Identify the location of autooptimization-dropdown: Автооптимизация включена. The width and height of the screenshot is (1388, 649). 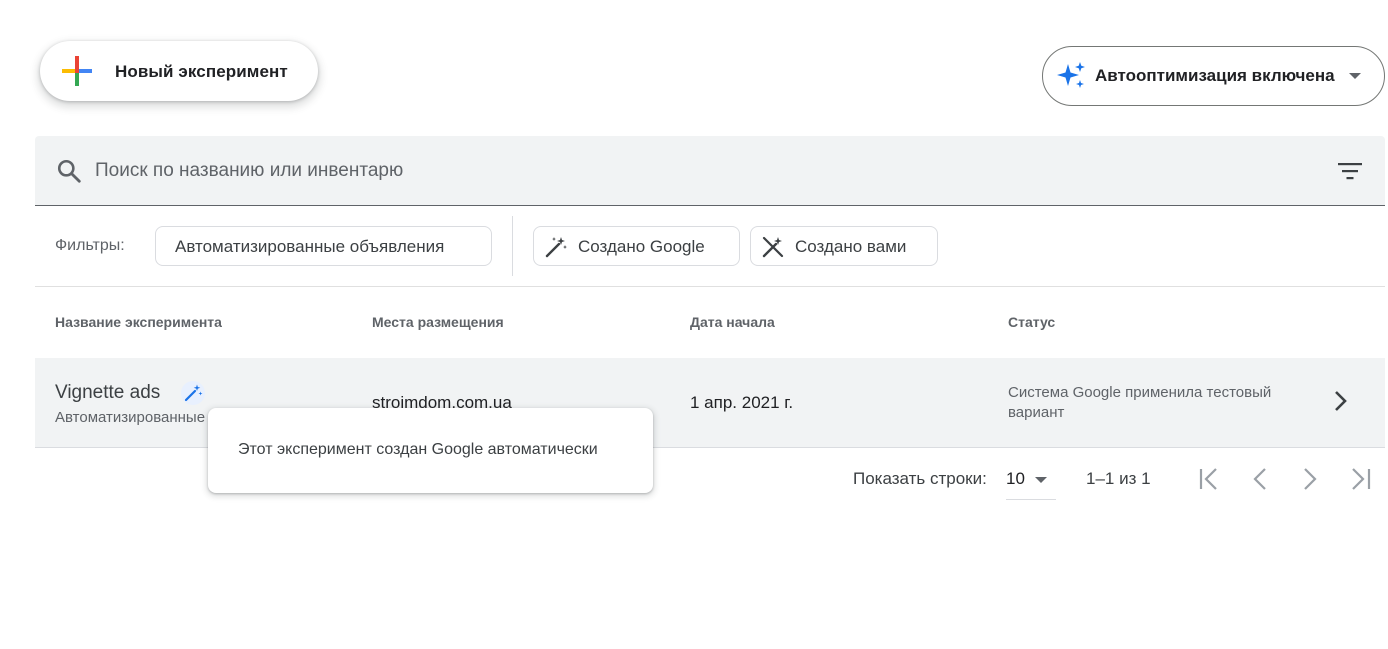
(1213, 76).